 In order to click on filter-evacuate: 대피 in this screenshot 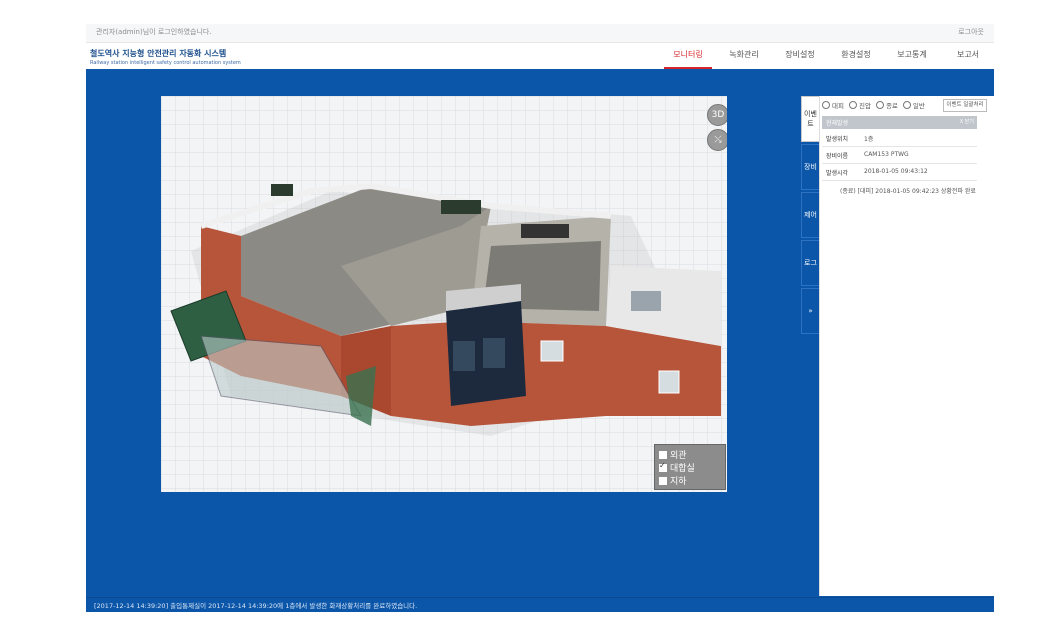, I will do `click(833, 105)`.